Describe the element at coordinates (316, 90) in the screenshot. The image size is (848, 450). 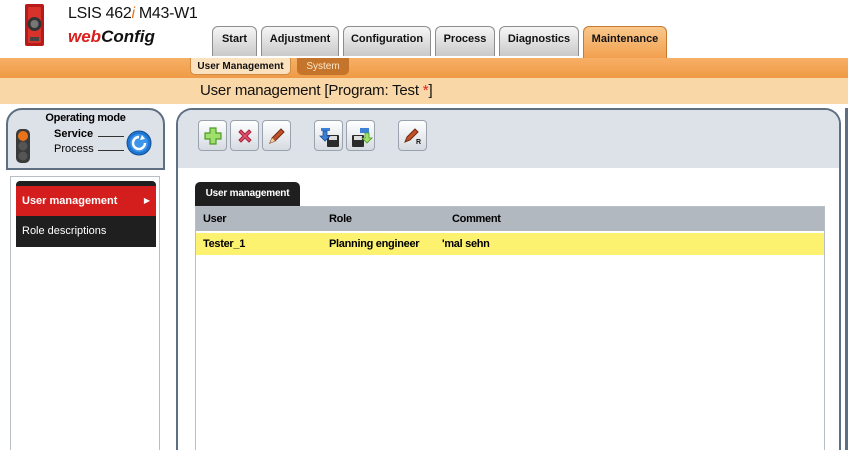
I see `page-title: User management [Program: Test *]` at that location.